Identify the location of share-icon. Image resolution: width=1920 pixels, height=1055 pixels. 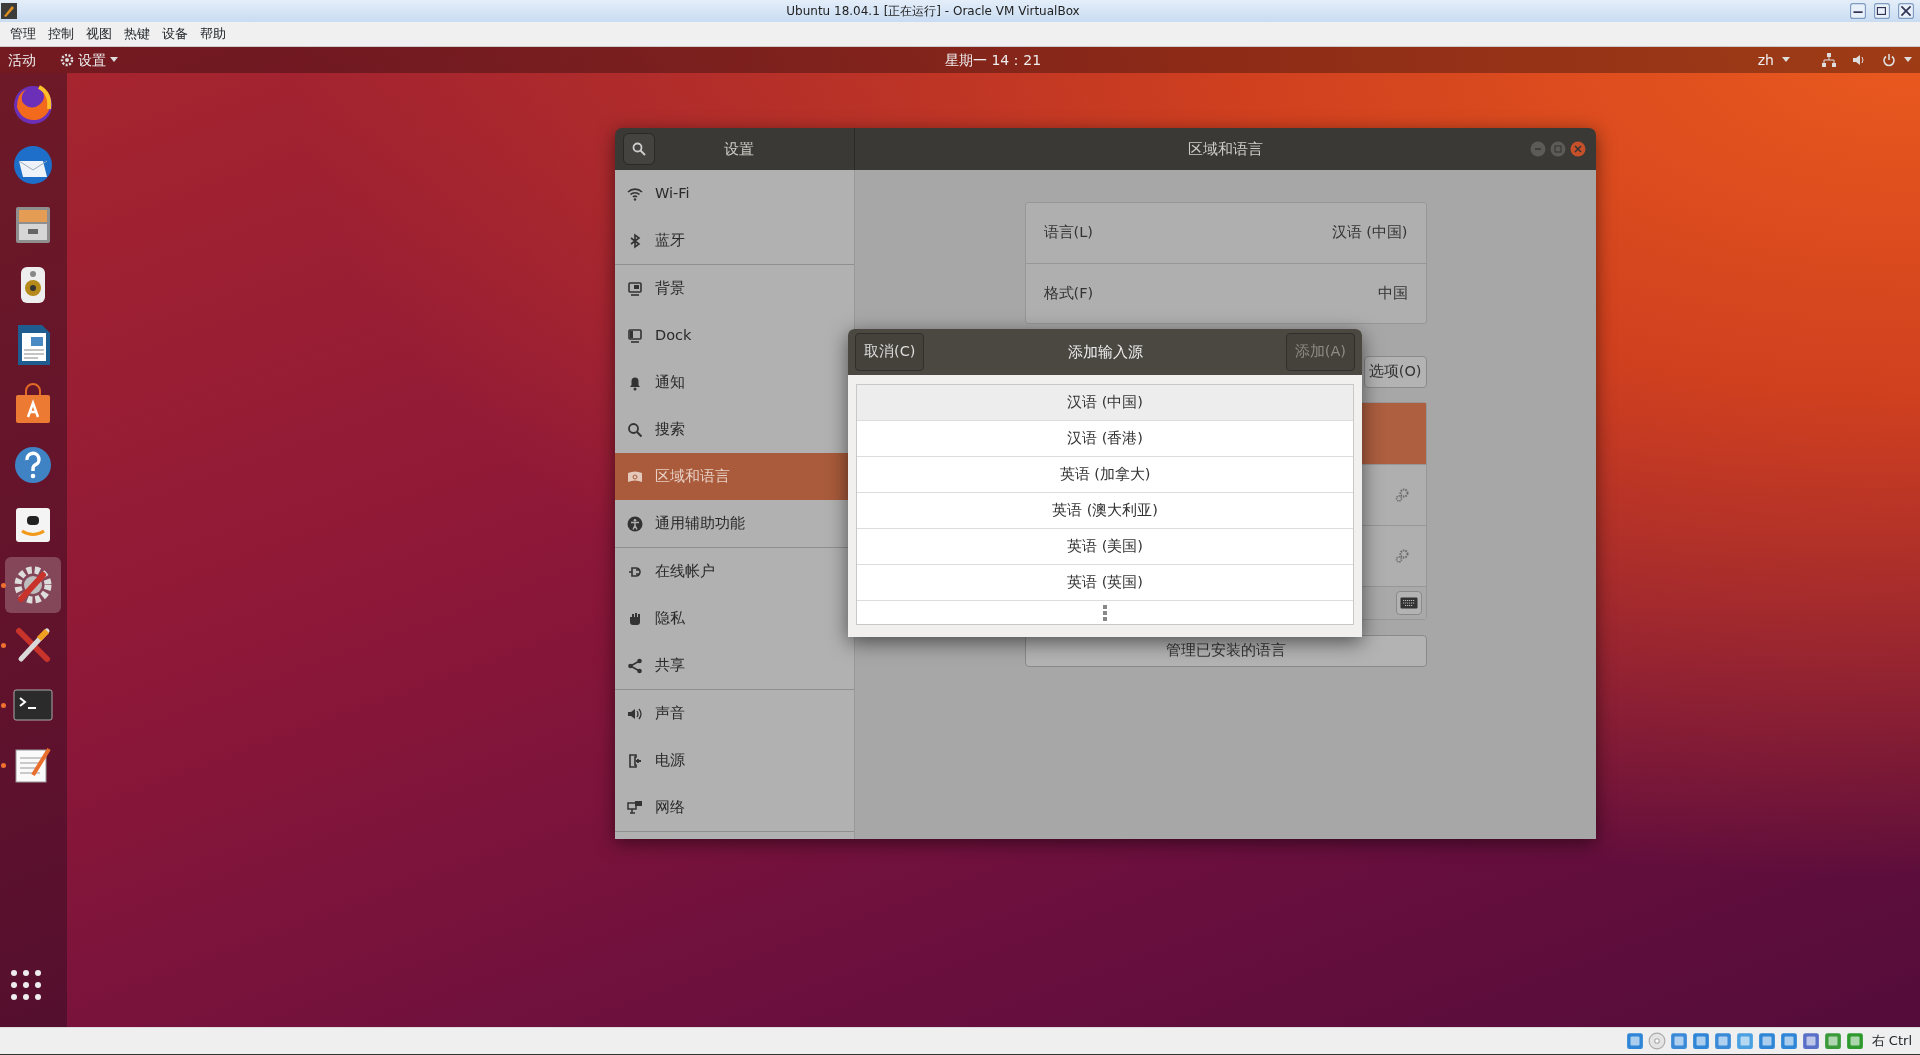
(635, 665).